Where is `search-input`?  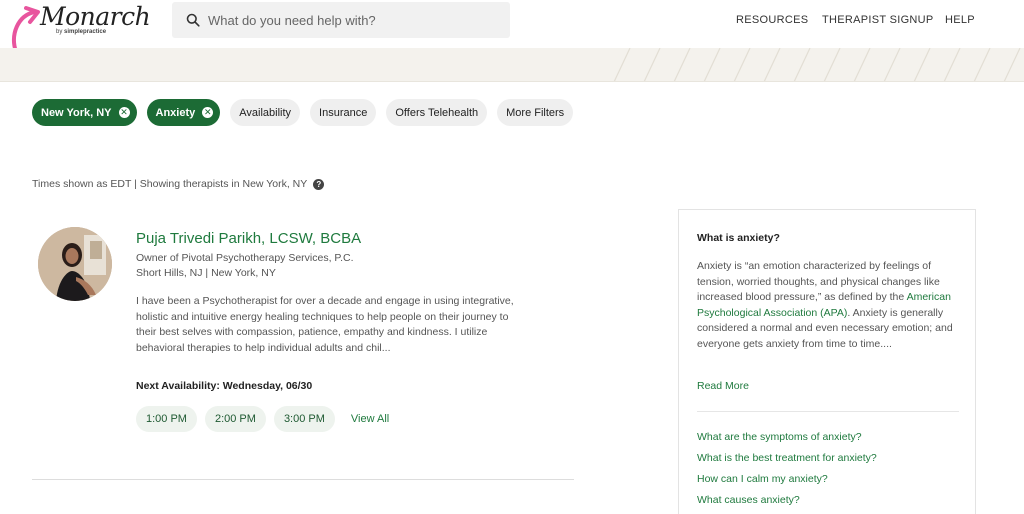 search-input is located at coordinates (353, 20).